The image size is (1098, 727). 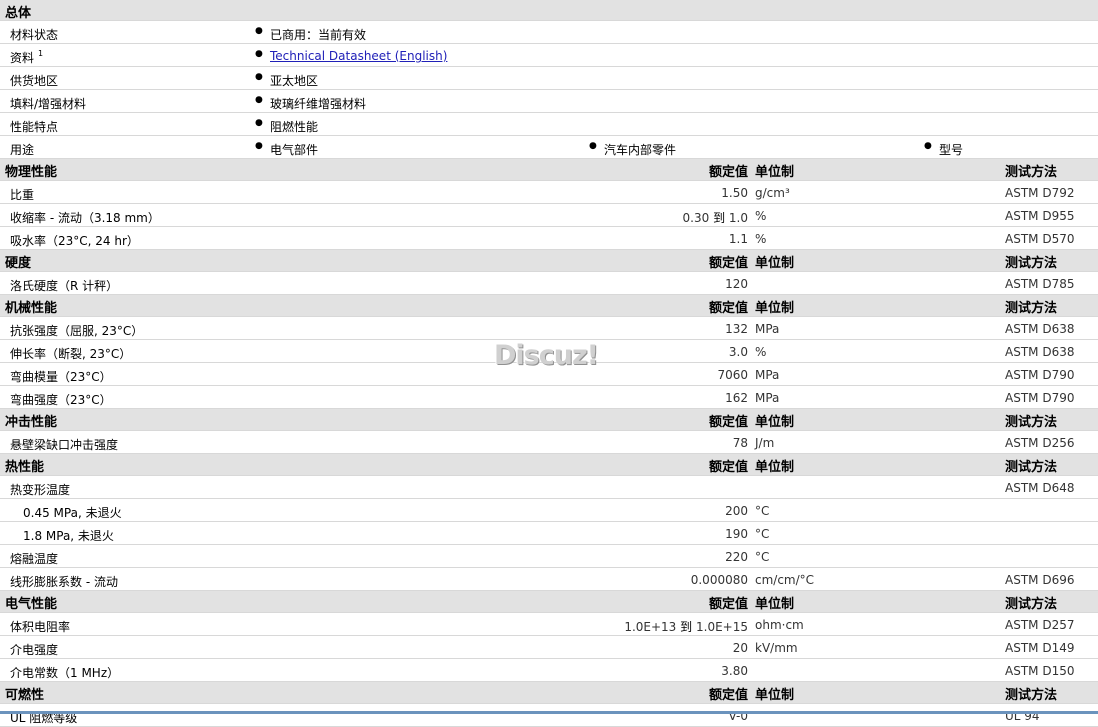 I want to click on general-label-text: 用途, so click(x=22, y=150).